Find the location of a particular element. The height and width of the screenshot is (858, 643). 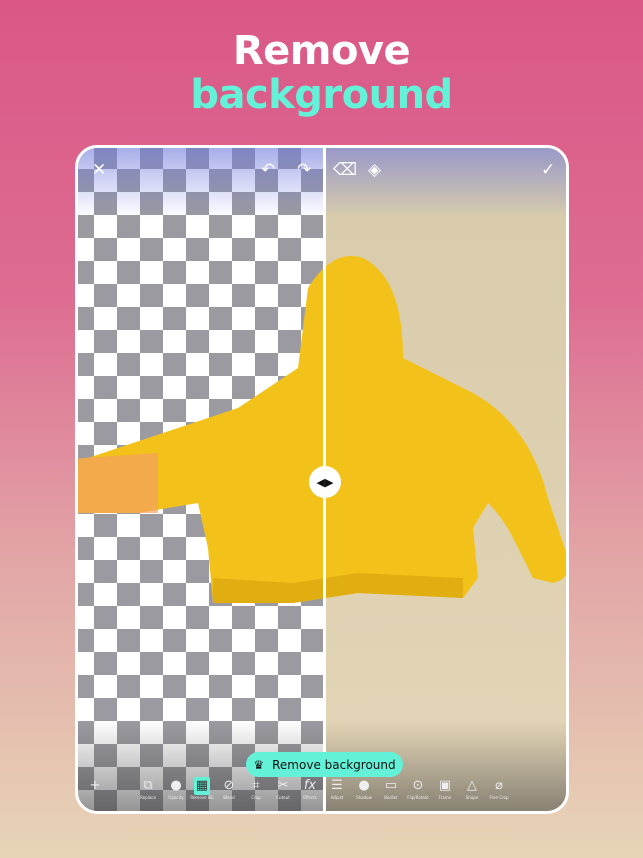

remove-bg-icon: ▦ is located at coordinates (202, 786).